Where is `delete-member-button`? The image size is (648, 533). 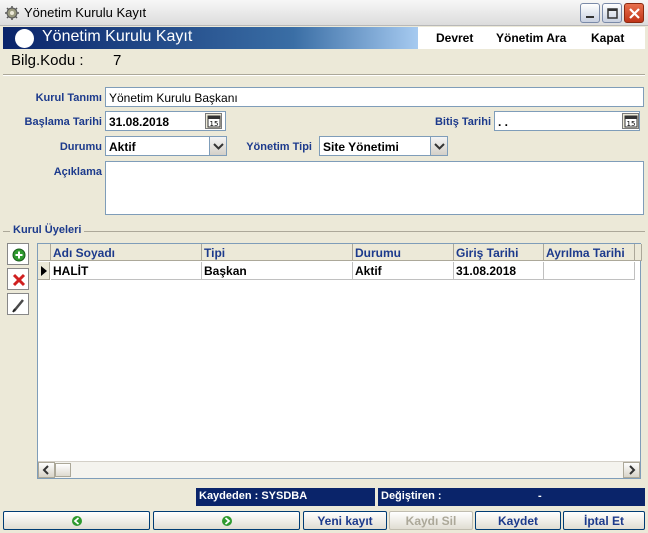
delete-member-button is located at coordinates (18, 279).